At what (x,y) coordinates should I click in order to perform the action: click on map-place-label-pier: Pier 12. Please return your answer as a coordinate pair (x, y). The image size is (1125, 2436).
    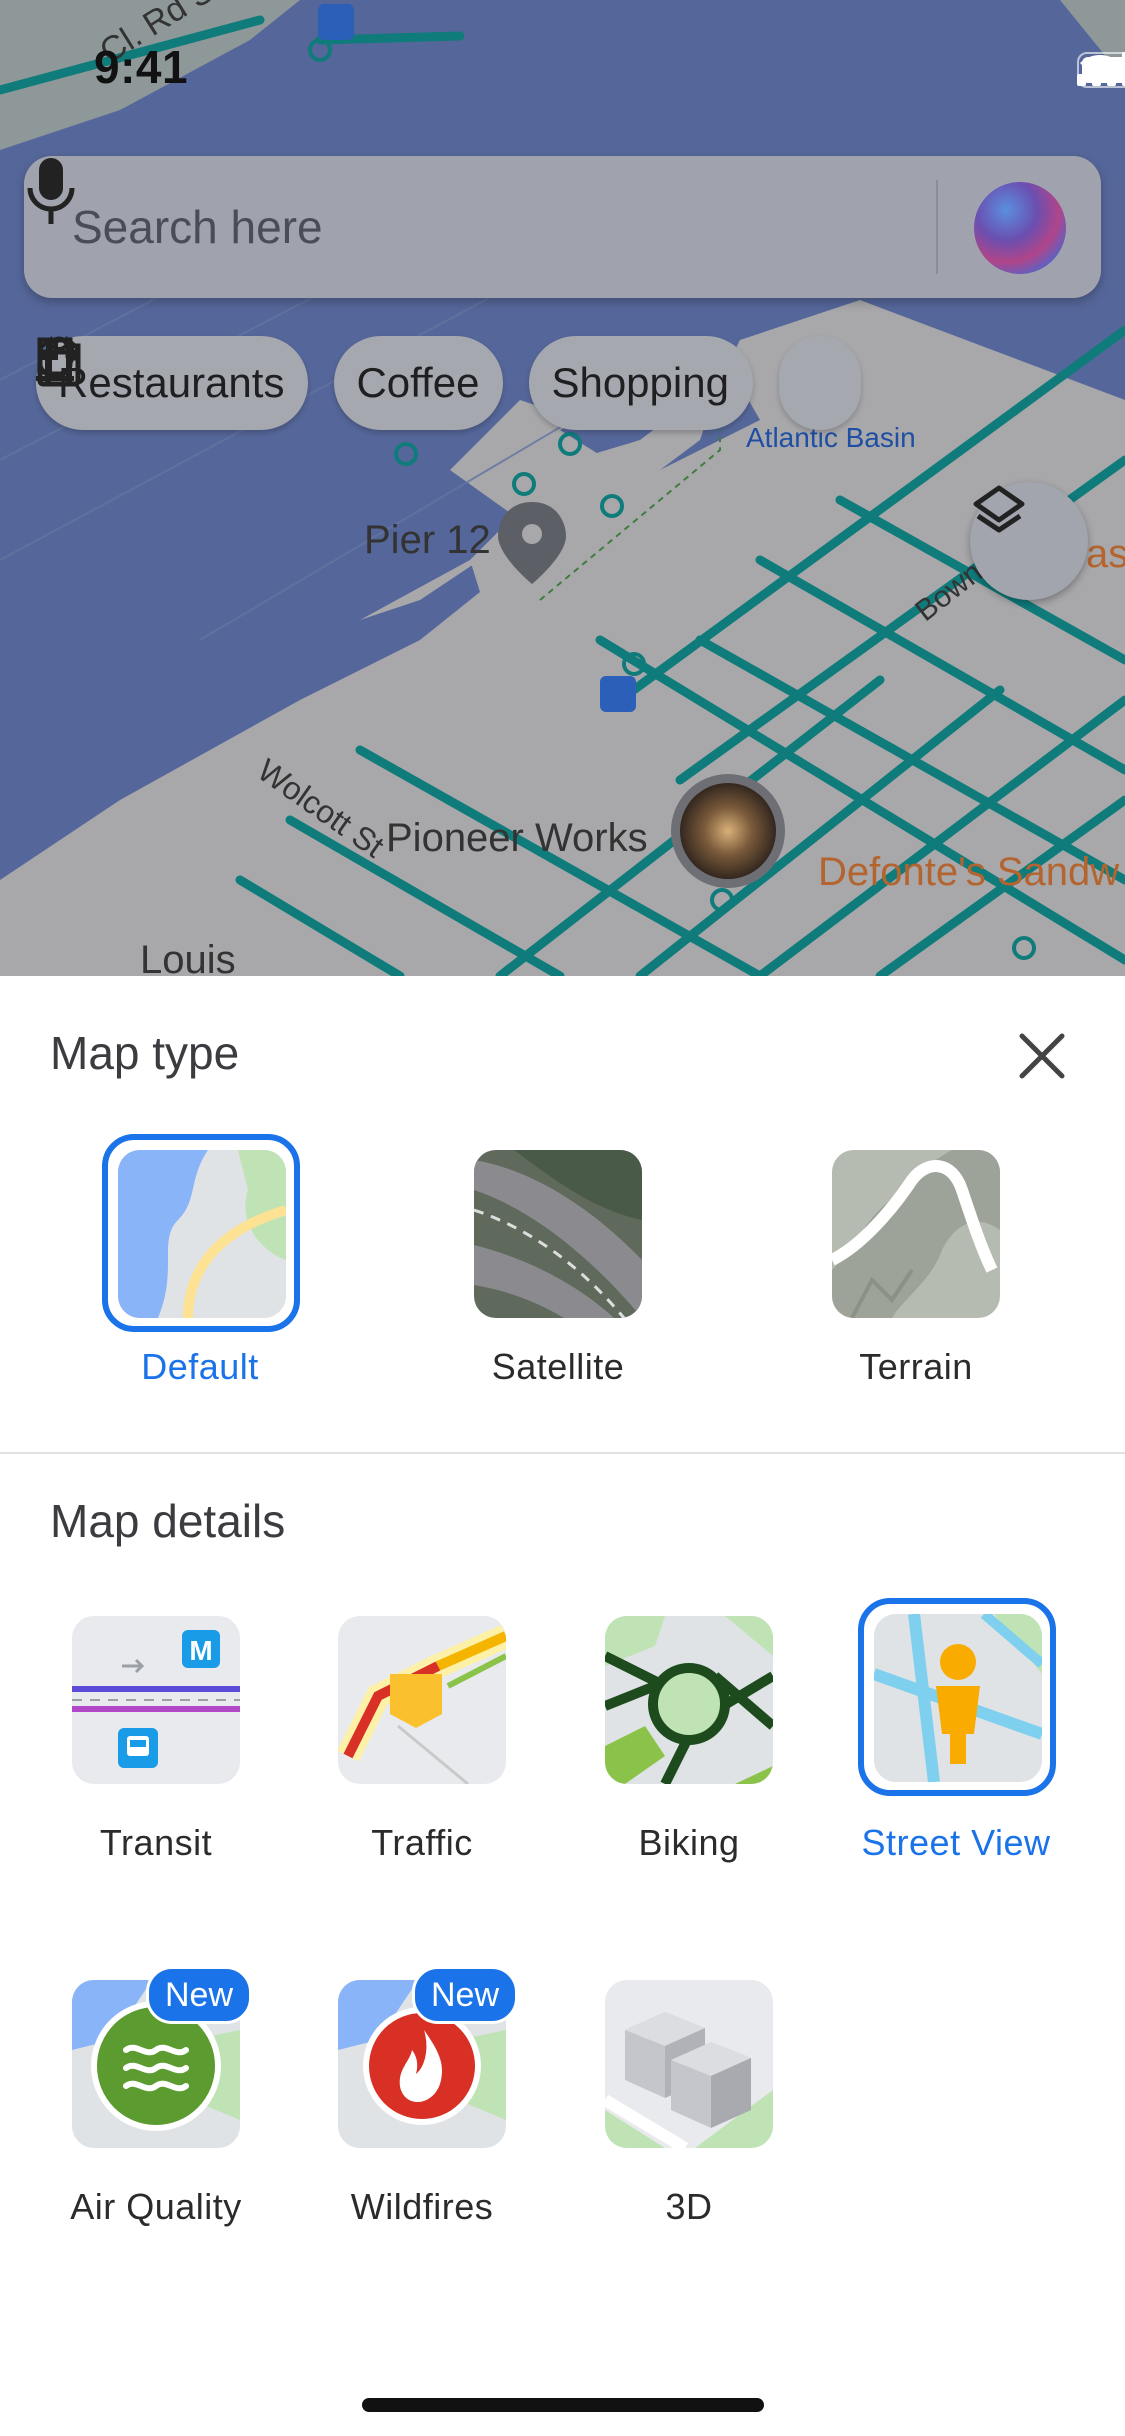
    Looking at the image, I should click on (427, 540).